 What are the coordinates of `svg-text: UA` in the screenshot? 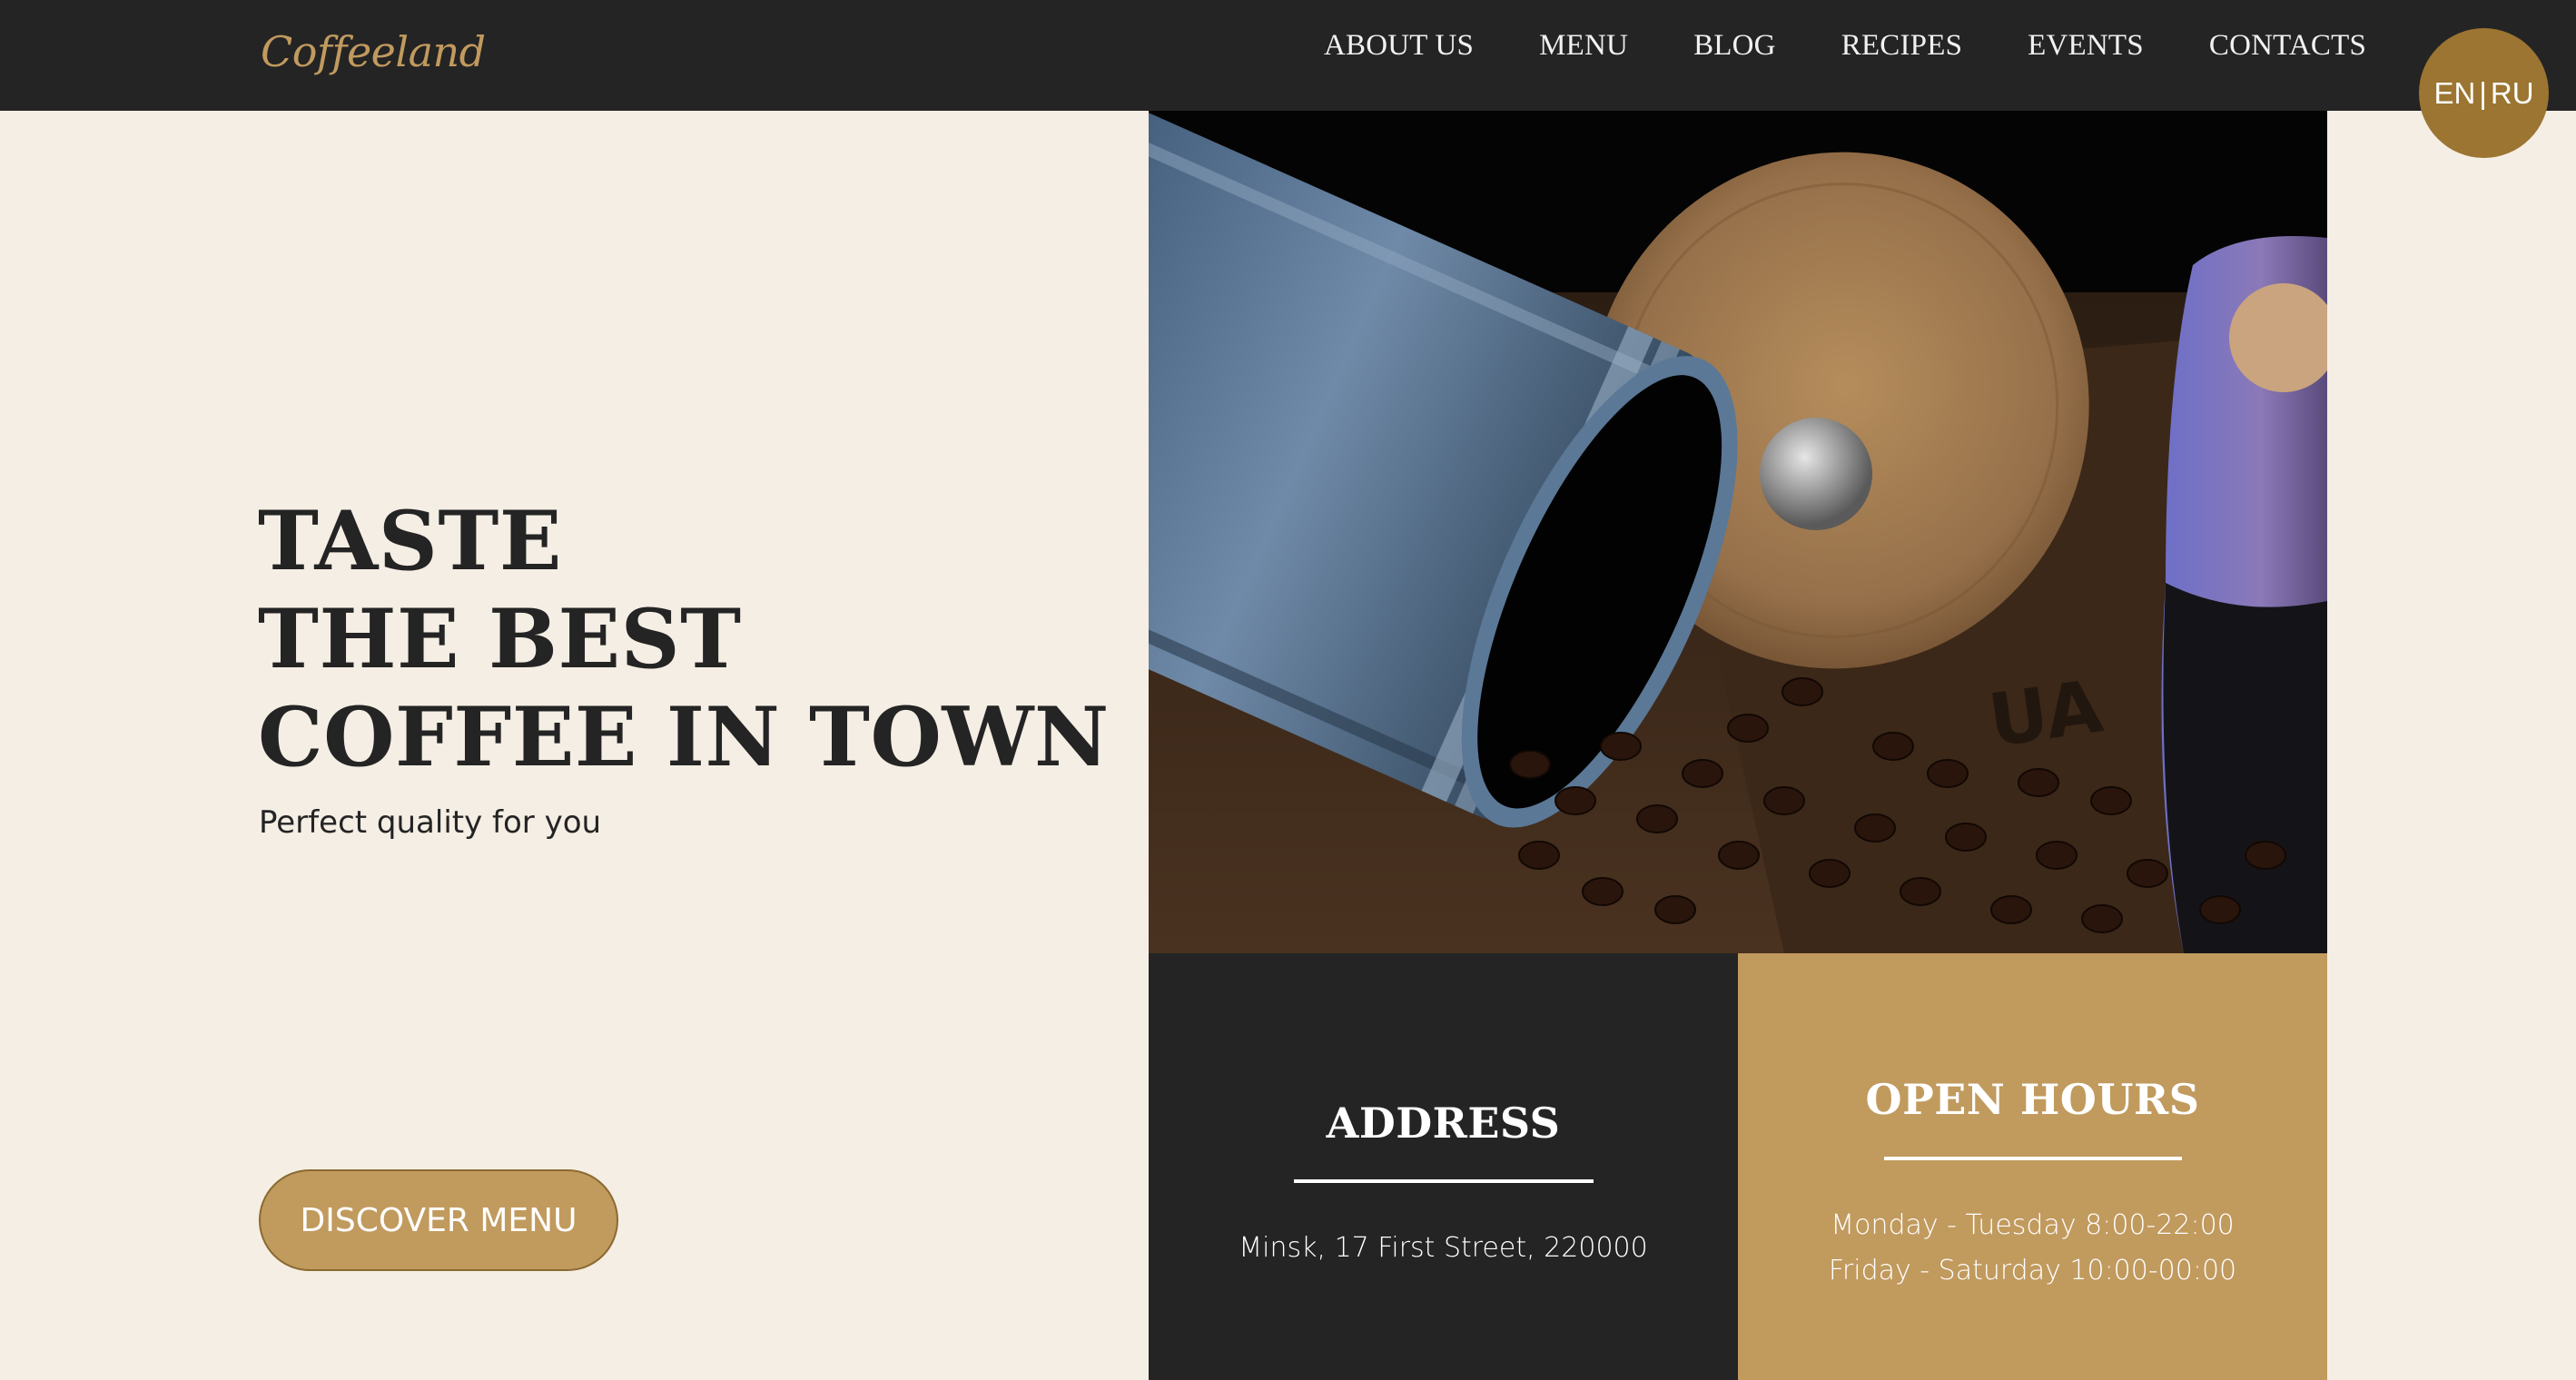 It's located at (2045, 713).